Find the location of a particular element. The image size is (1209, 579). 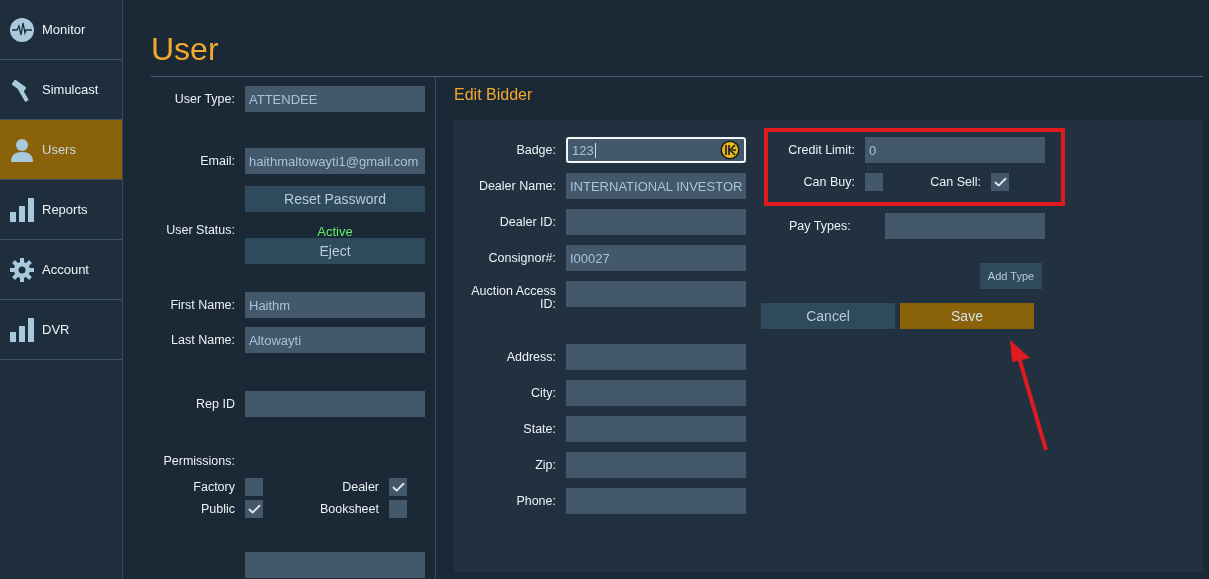

sidebar-item: Monitor is located at coordinates (61, 30).